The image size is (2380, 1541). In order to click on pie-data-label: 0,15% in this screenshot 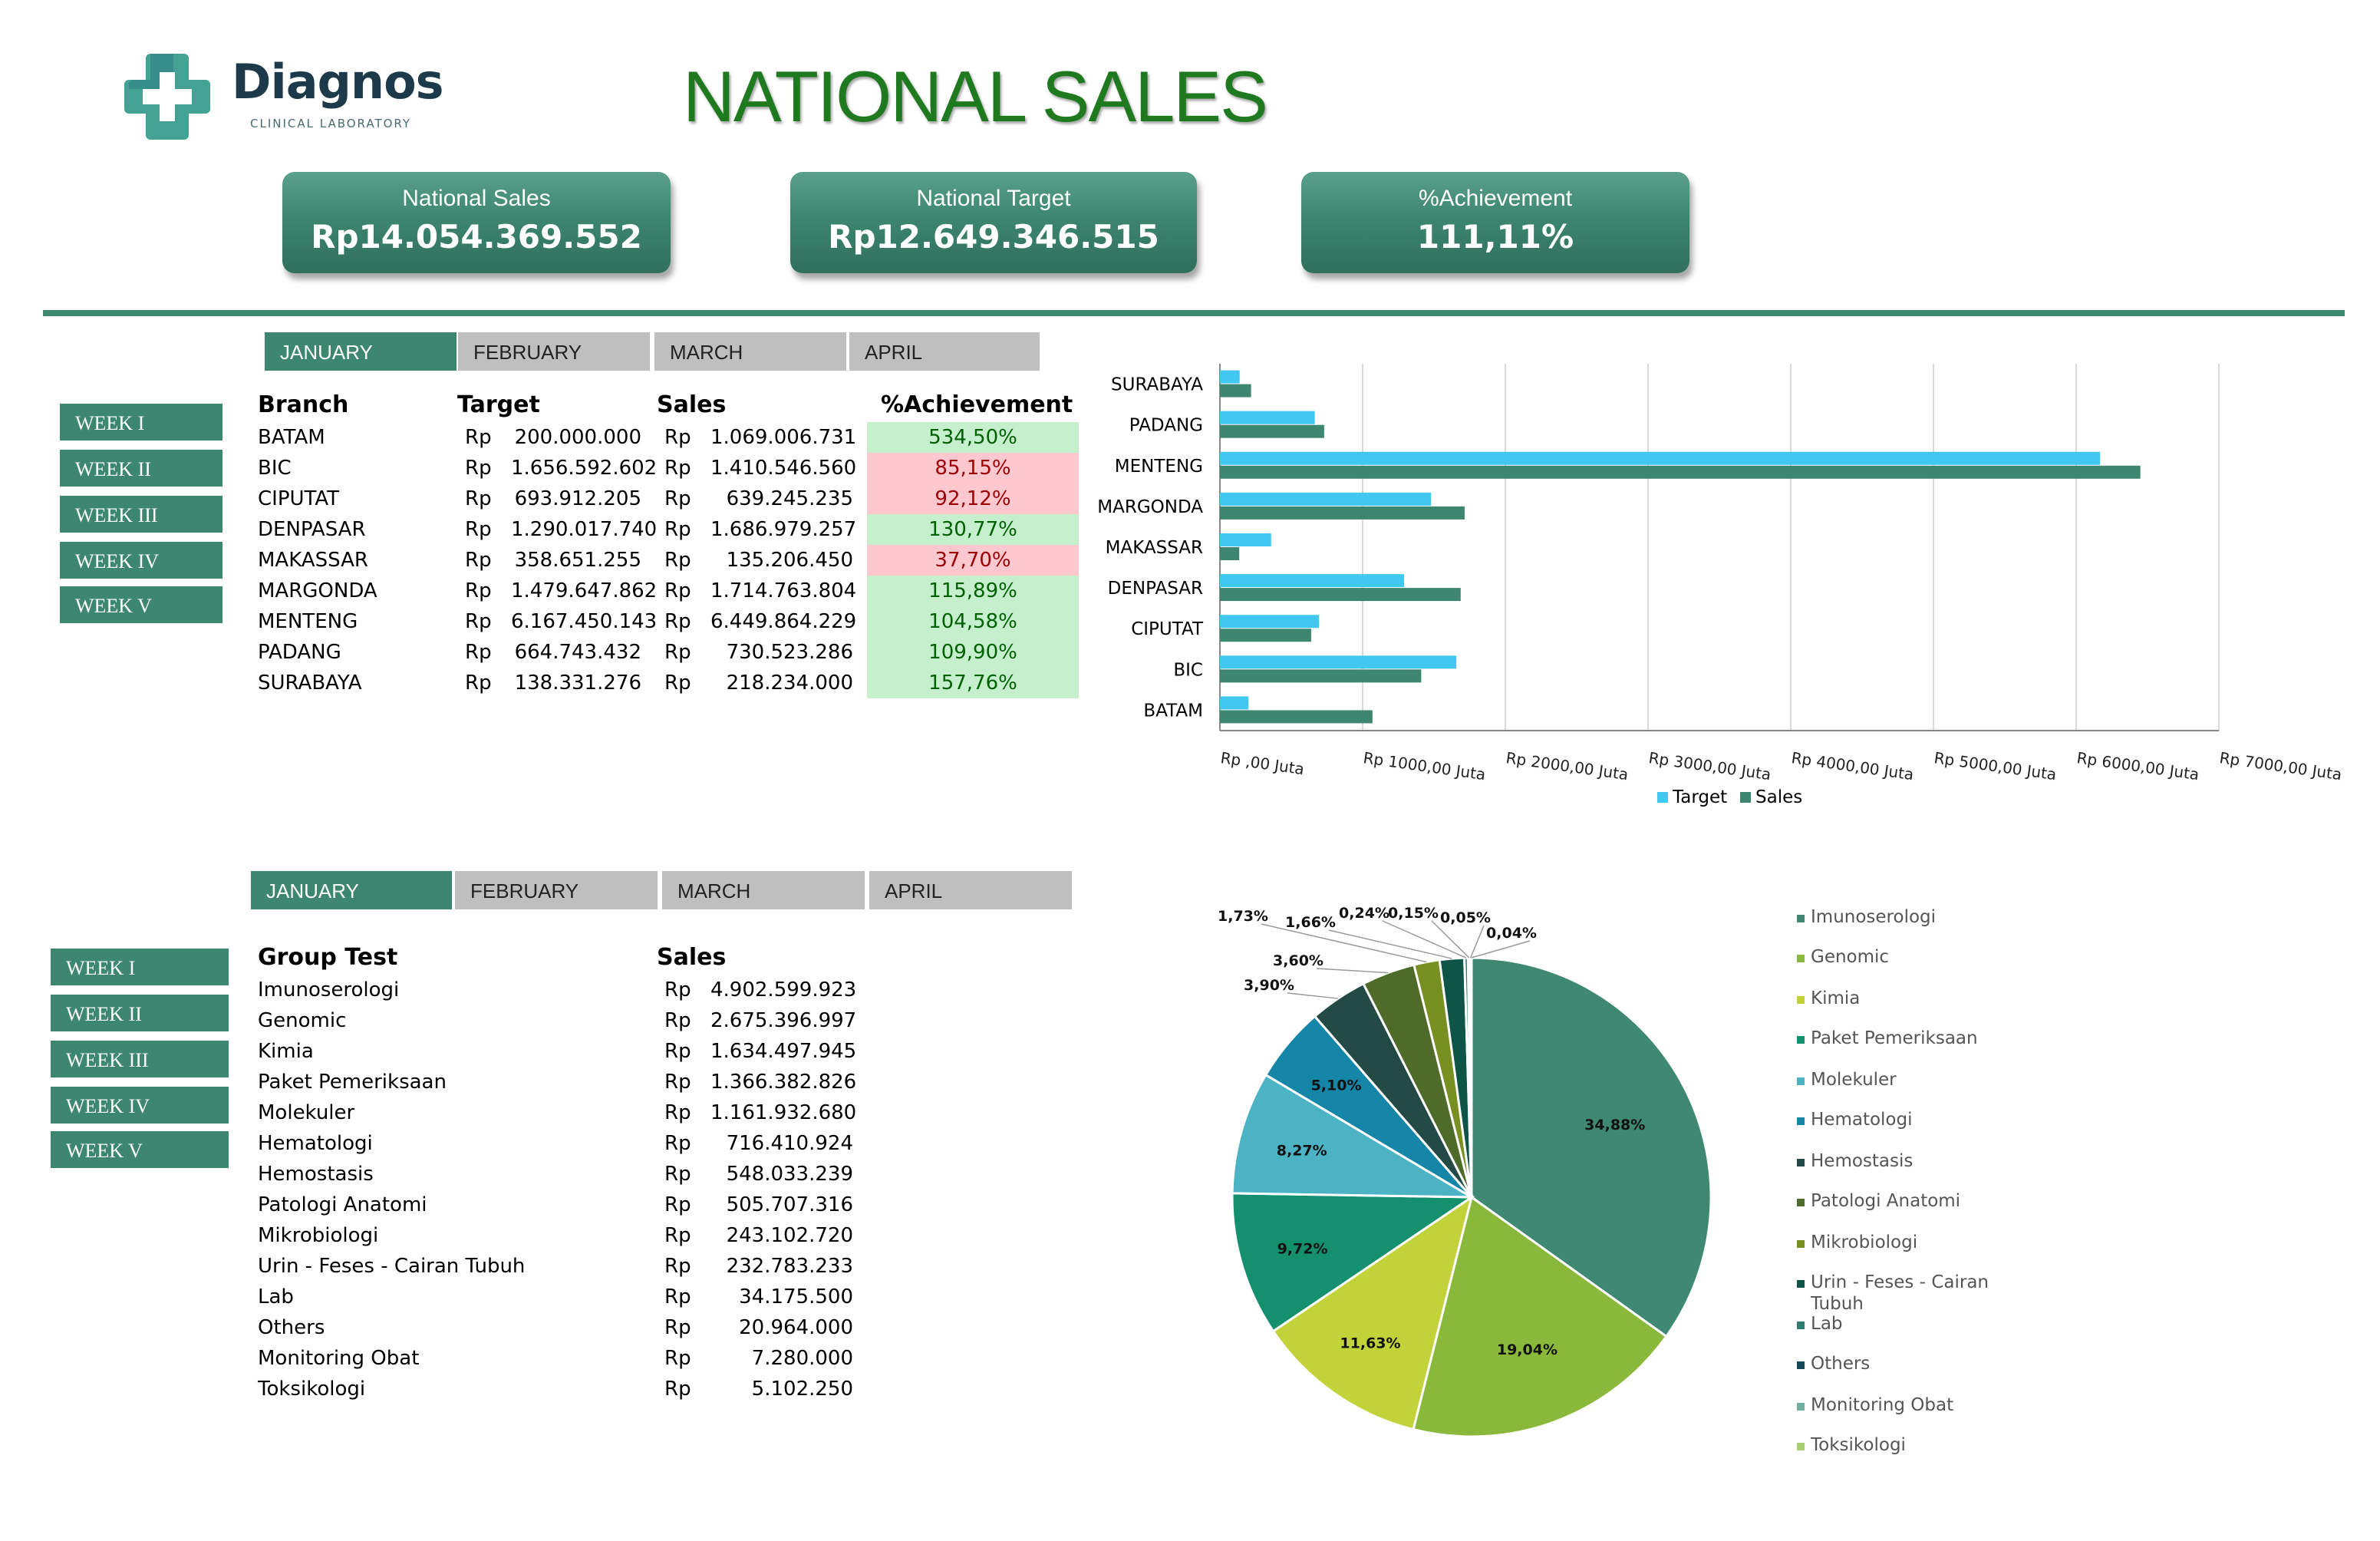, I will do `click(1413, 913)`.